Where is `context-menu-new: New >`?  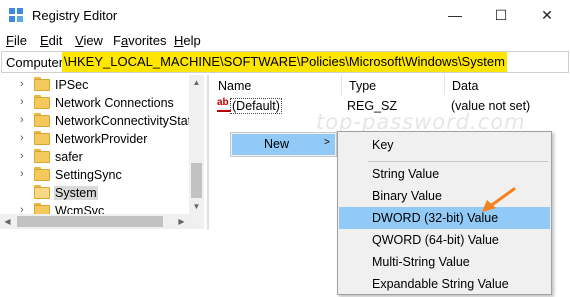 context-menu-new: New > is located at coordinates (283, 144).